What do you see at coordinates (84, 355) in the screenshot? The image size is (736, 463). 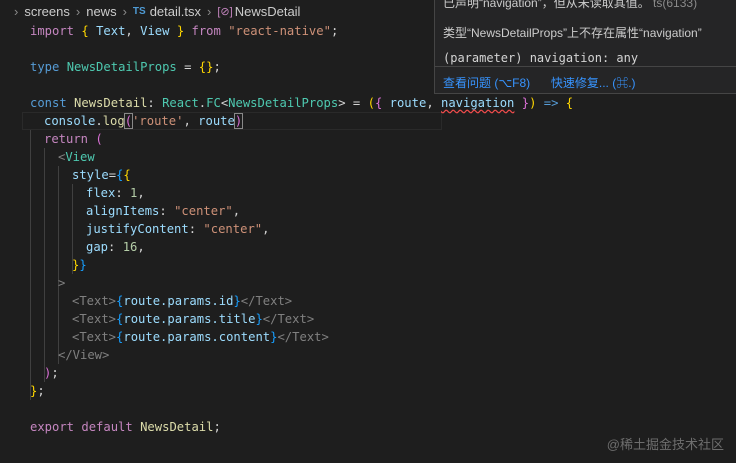 I see `code-line-19: </View>` at bounding box center [84, 355].